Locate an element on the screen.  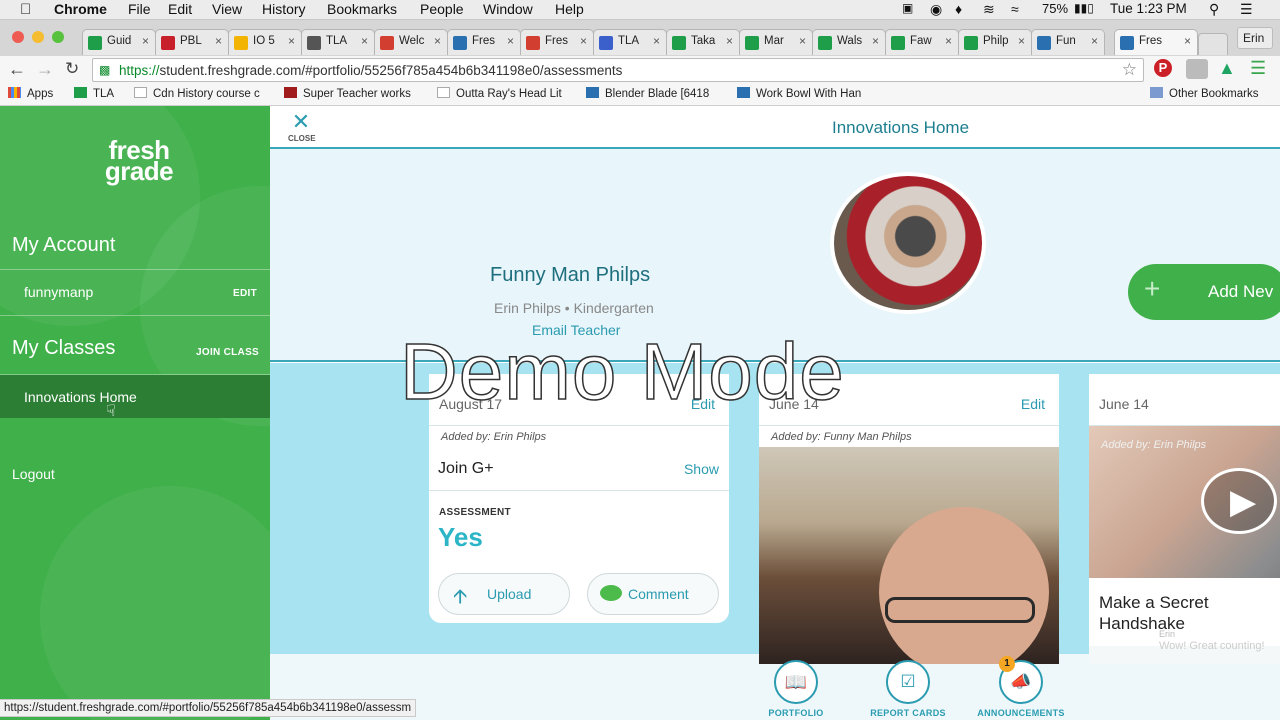
add-new-button: + Add Nev is located at coordinates (1204, 292).